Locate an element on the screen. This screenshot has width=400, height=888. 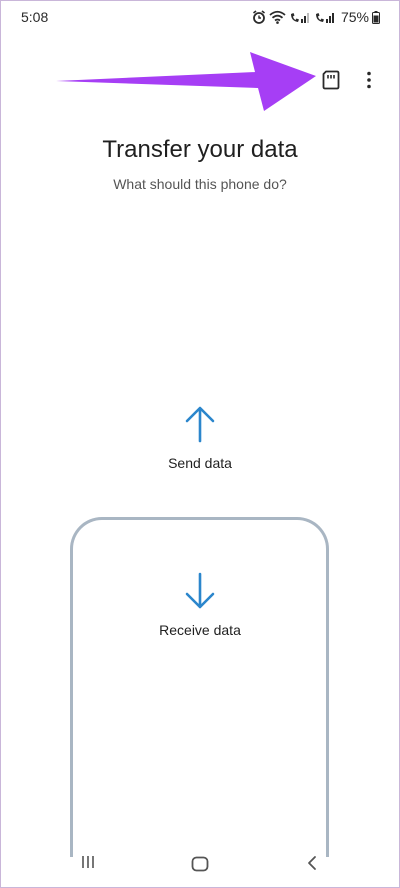
wifi-icon is located at coordinates (277, 17).